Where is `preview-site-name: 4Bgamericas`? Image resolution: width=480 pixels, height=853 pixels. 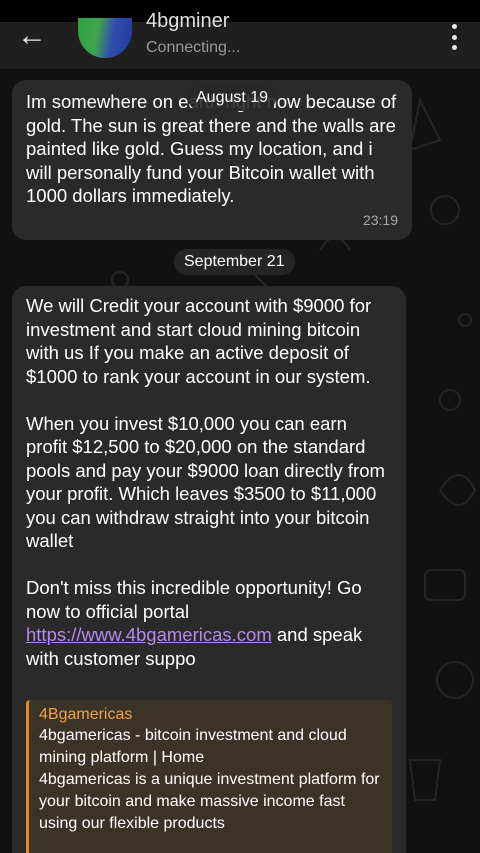
preview-site-name: 4Bgamericas is located at coordinates (86, 714).